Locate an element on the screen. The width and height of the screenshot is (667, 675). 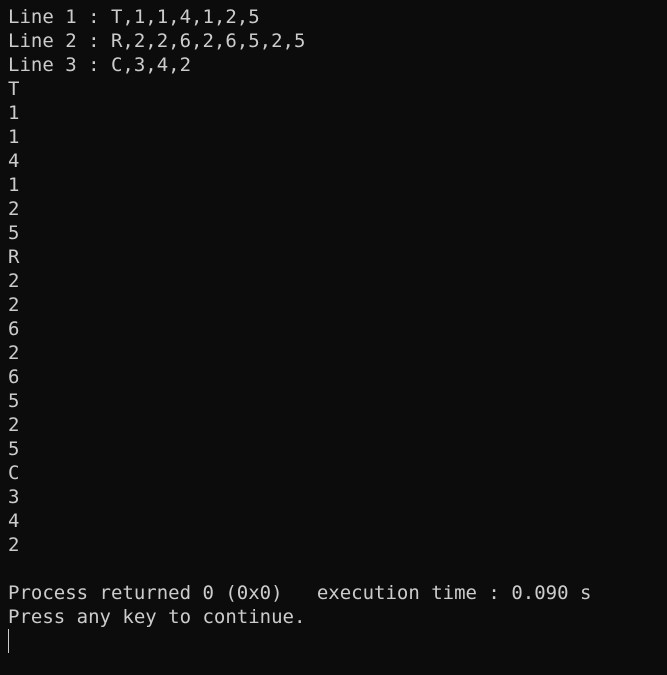
console-line: Line 3 : C,3,4,2 is located at coordinates (100, 65).